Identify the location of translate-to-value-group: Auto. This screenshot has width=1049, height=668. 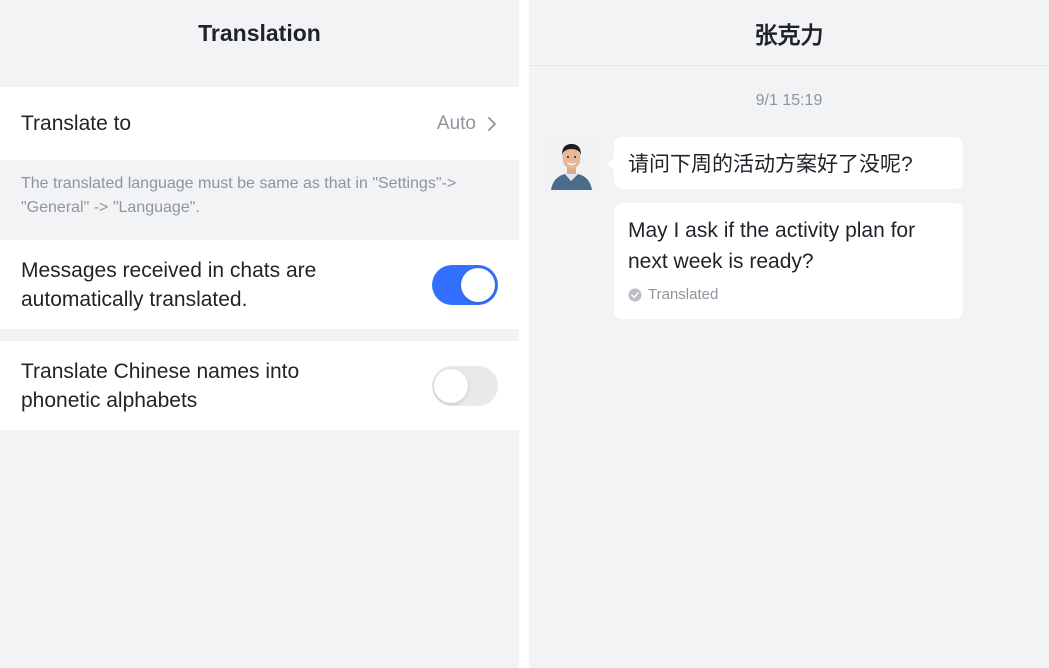
(467, 124).